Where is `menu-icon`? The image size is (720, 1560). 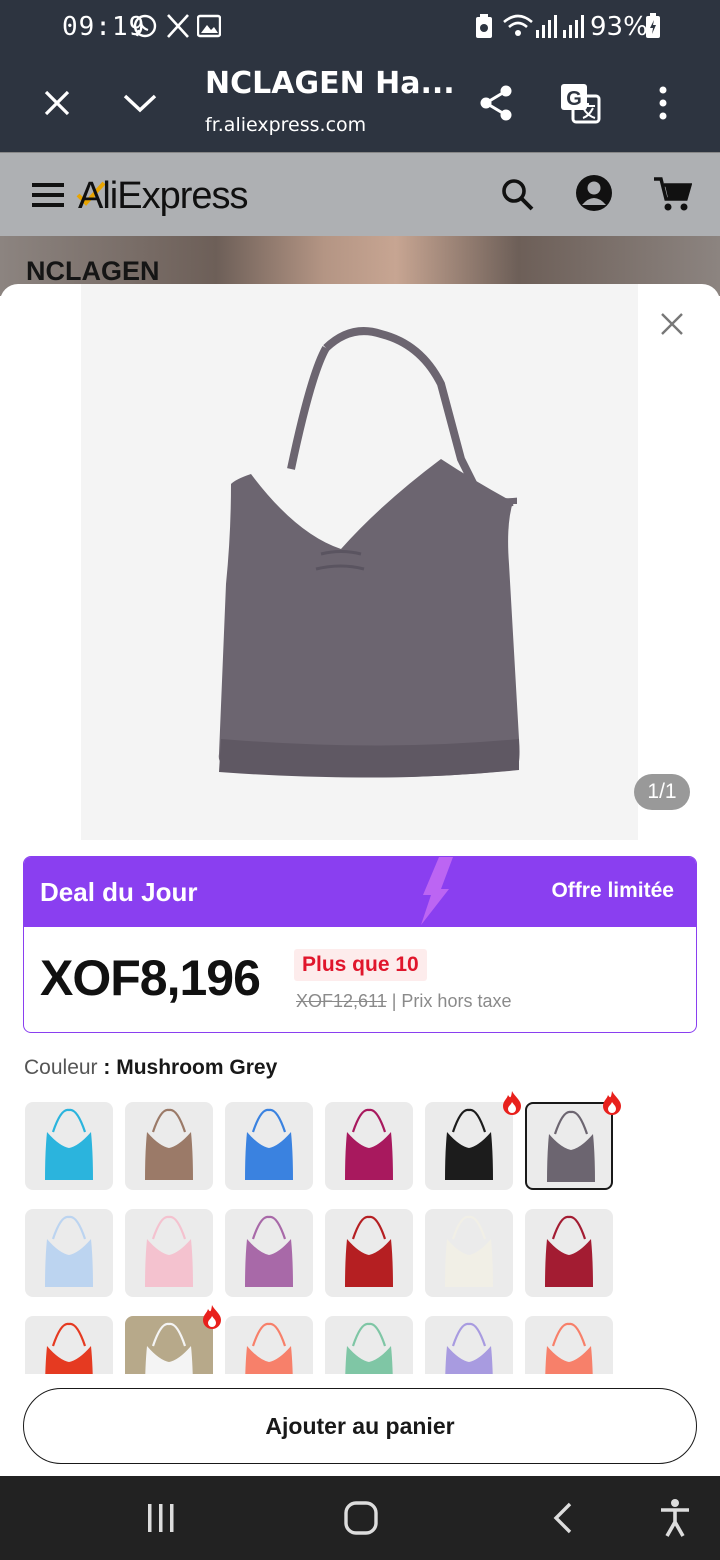
menu-icon is located at coordinates (49, 197).